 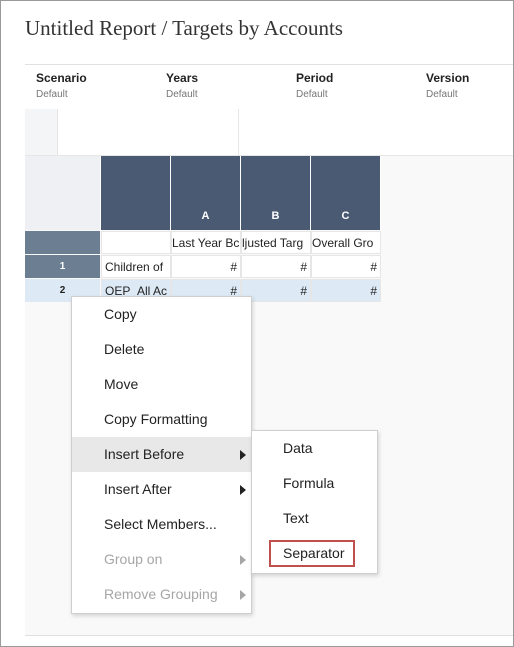 What do you see at coordinates (61, 78) in the screenshot?
I see `pov-label: Scenario` at bounding box center [61, 78].